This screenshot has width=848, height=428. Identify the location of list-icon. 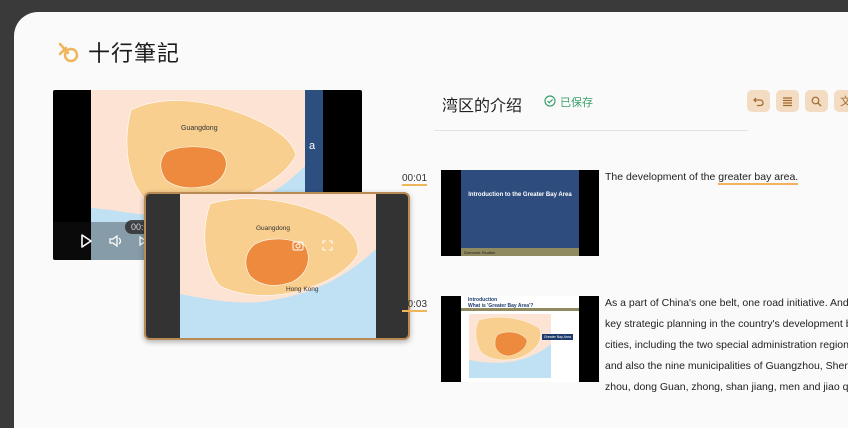
(787, 101).